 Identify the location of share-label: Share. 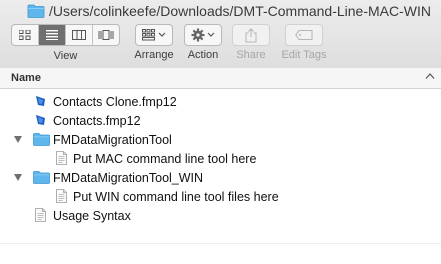
(251, 55).